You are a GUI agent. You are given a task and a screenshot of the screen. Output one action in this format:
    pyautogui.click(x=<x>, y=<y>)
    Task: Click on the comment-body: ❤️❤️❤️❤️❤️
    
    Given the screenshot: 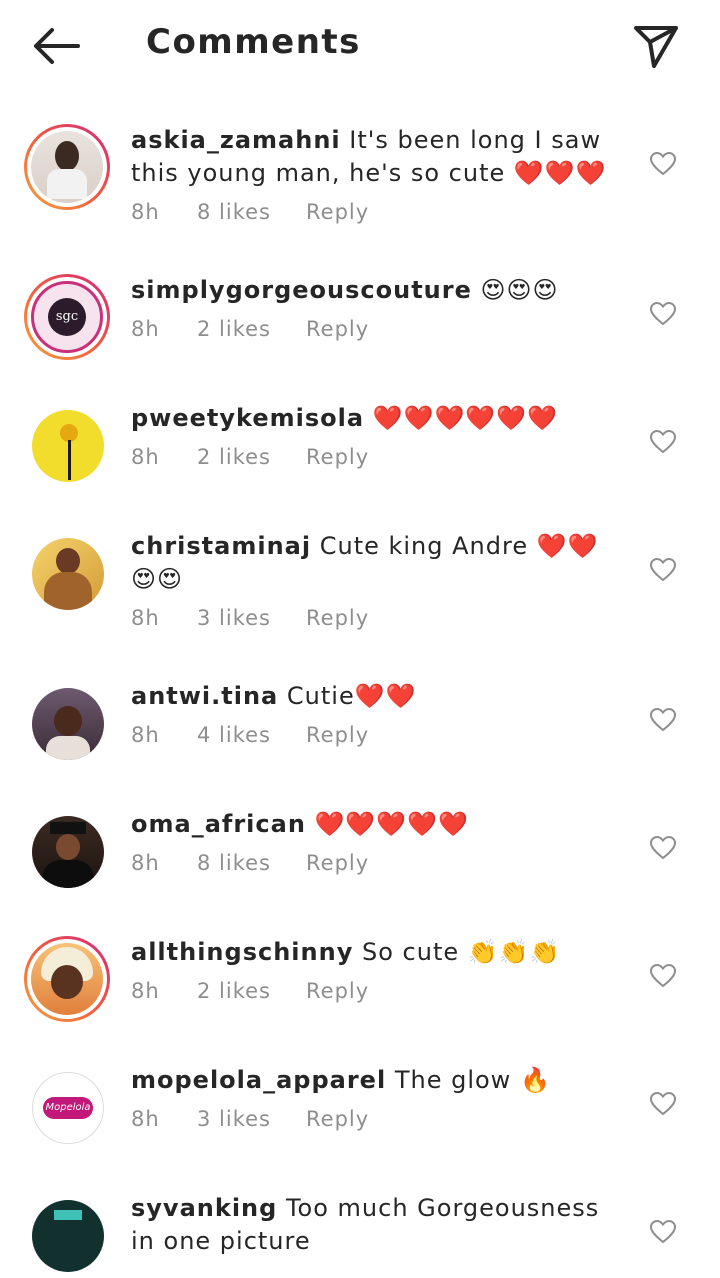 What is the action you would take?
    pyautogui.click(x=391, y=824)
    